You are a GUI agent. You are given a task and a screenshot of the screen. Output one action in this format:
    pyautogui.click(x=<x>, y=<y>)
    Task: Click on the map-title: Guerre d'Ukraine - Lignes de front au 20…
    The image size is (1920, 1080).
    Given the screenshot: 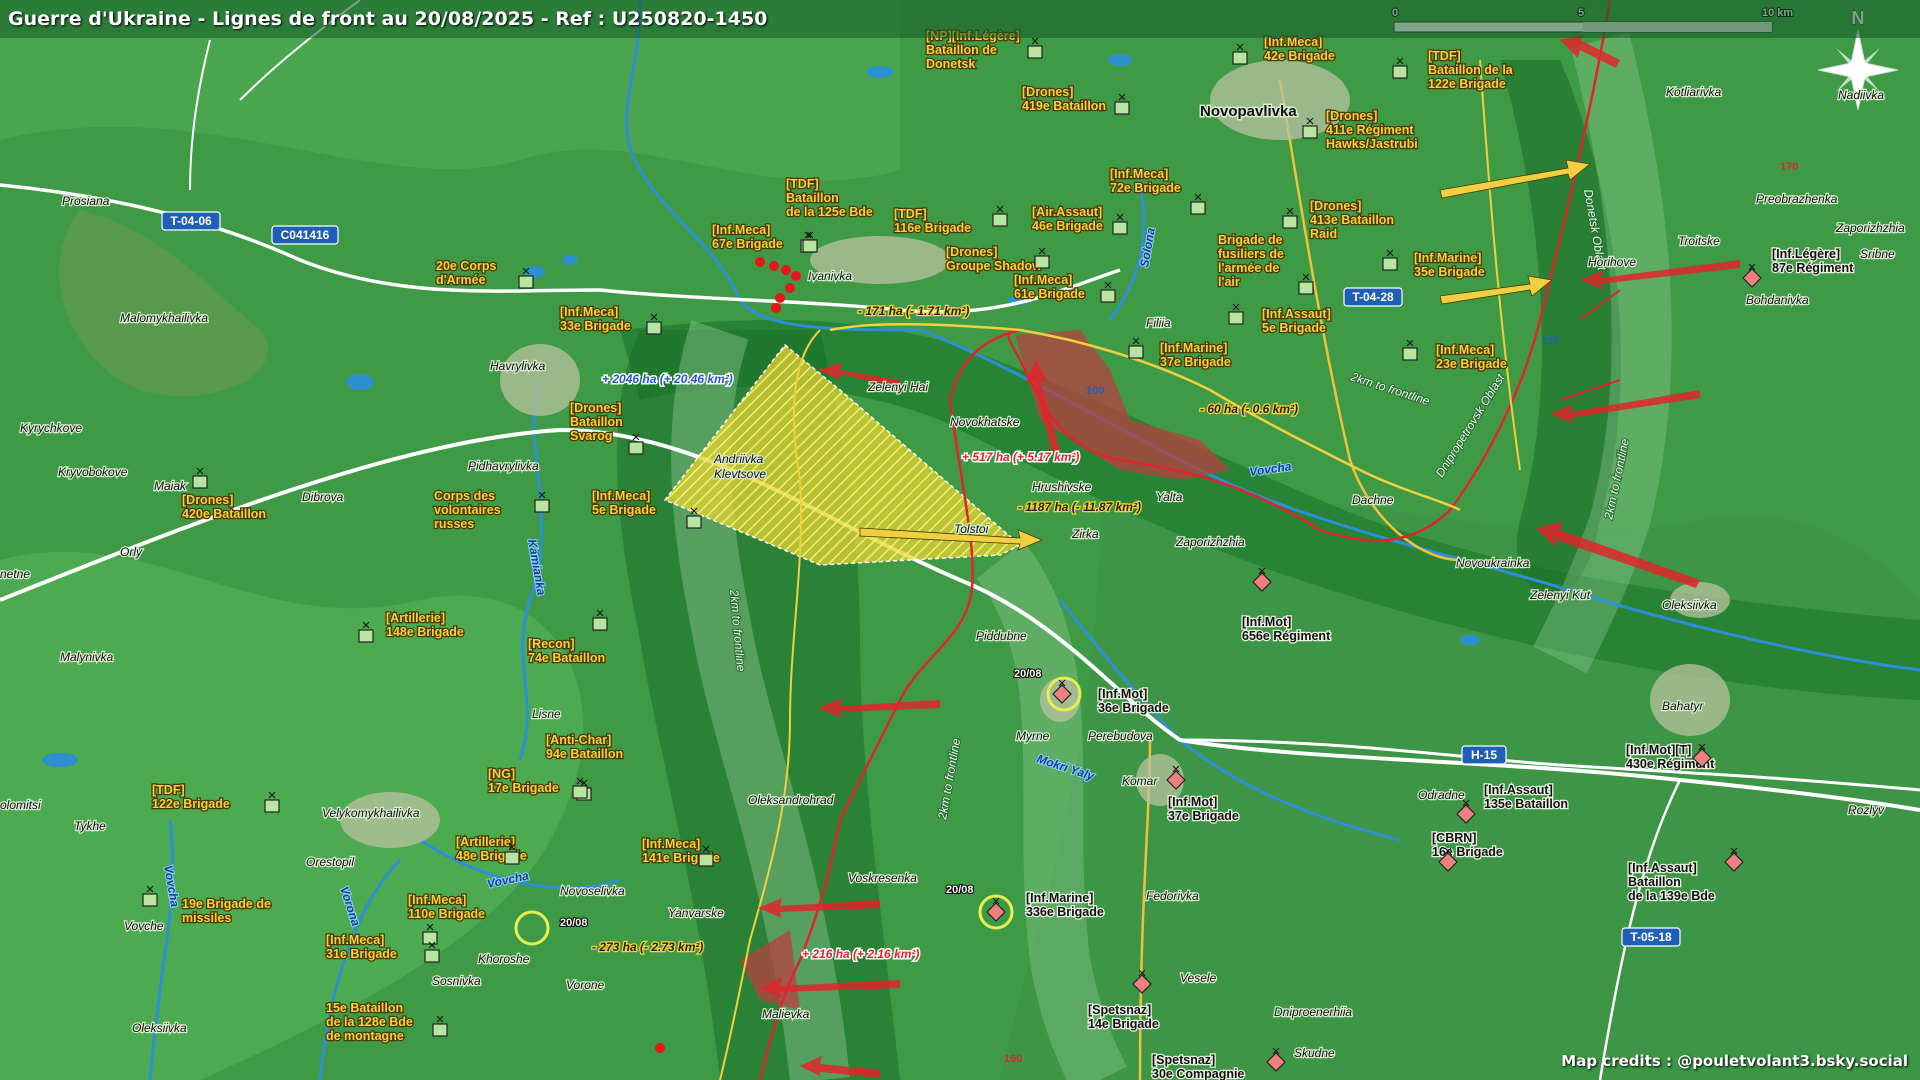 What is the action you would take?
    pyautogui.click(x=388, y=19)
    